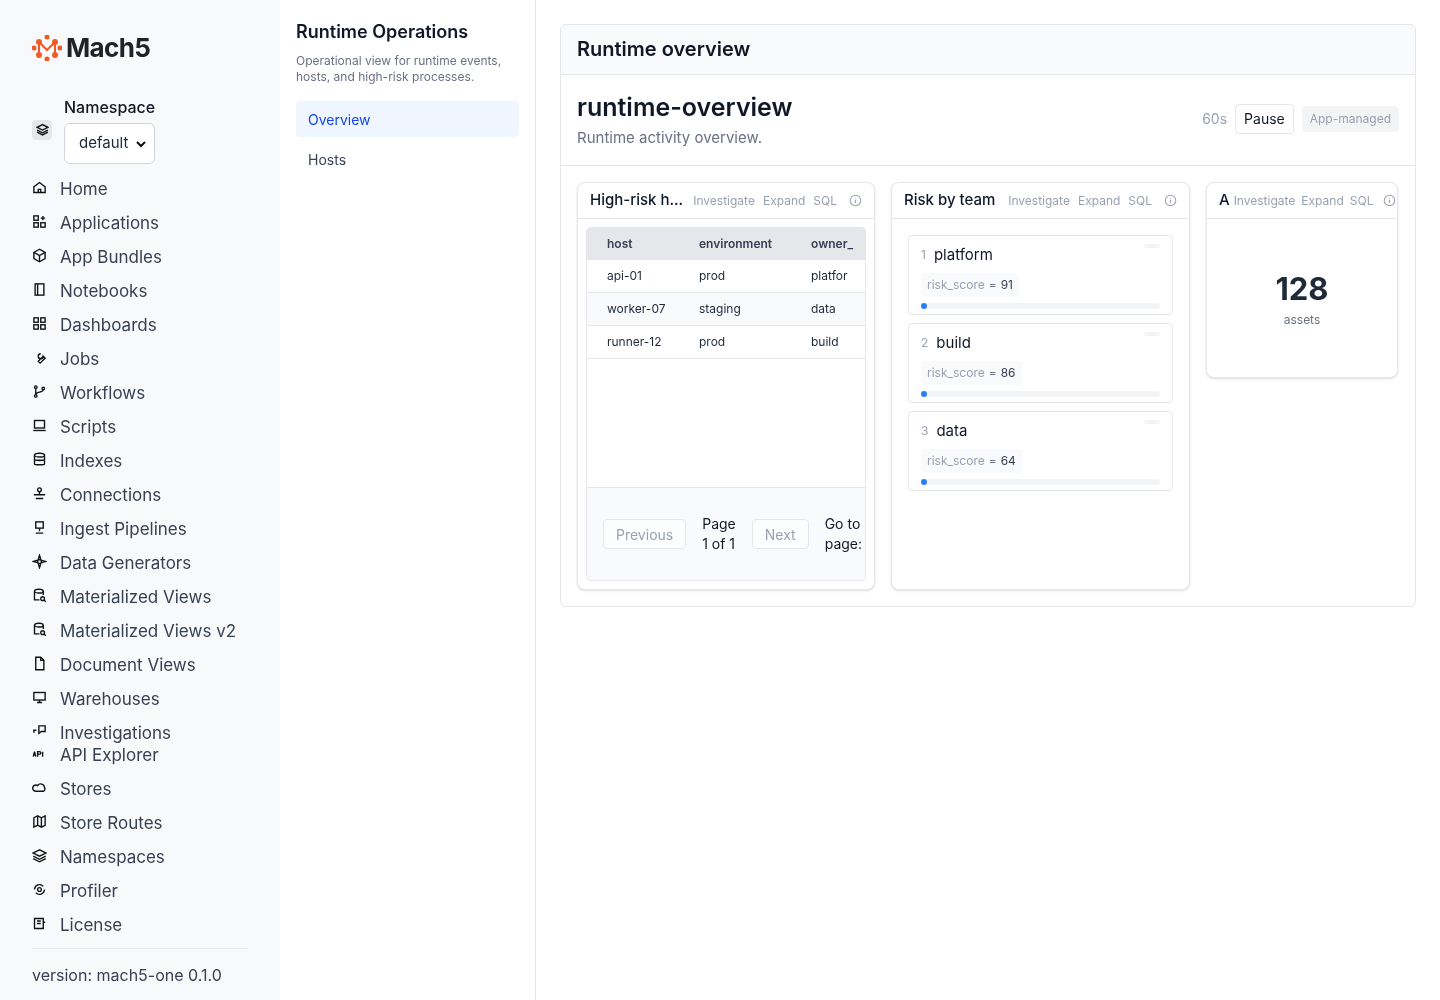  Describe the element at coordinates (140, 857) in the screenshot. I see `nav-item: Namespaces` at that location.